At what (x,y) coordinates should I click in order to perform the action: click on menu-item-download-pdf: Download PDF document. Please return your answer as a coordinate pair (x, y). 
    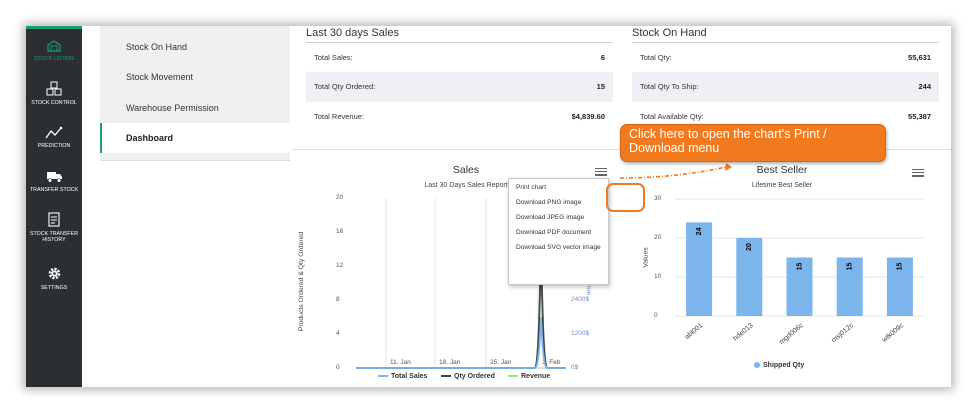
    Looking at the image, I should click on (553, 232).